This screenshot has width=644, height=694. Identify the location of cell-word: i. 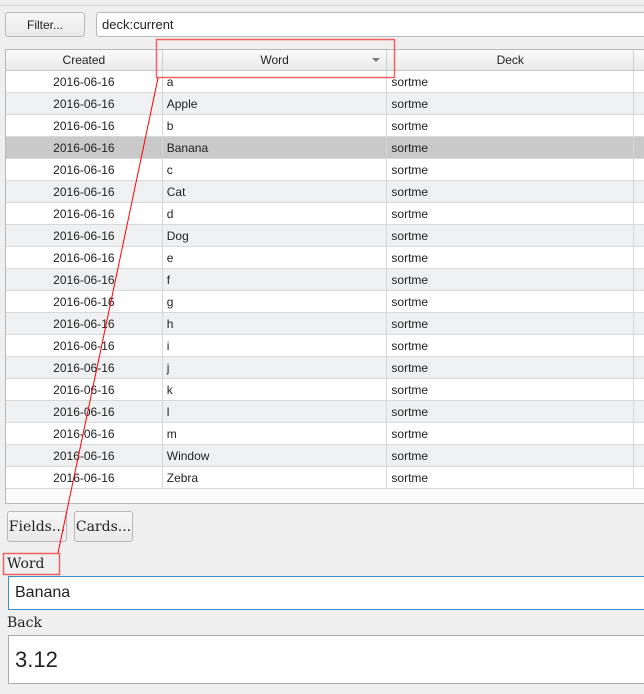
(275, 345).